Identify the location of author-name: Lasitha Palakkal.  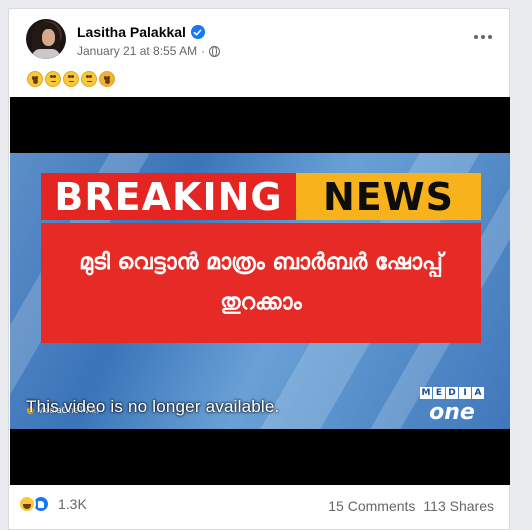
(131, 32).